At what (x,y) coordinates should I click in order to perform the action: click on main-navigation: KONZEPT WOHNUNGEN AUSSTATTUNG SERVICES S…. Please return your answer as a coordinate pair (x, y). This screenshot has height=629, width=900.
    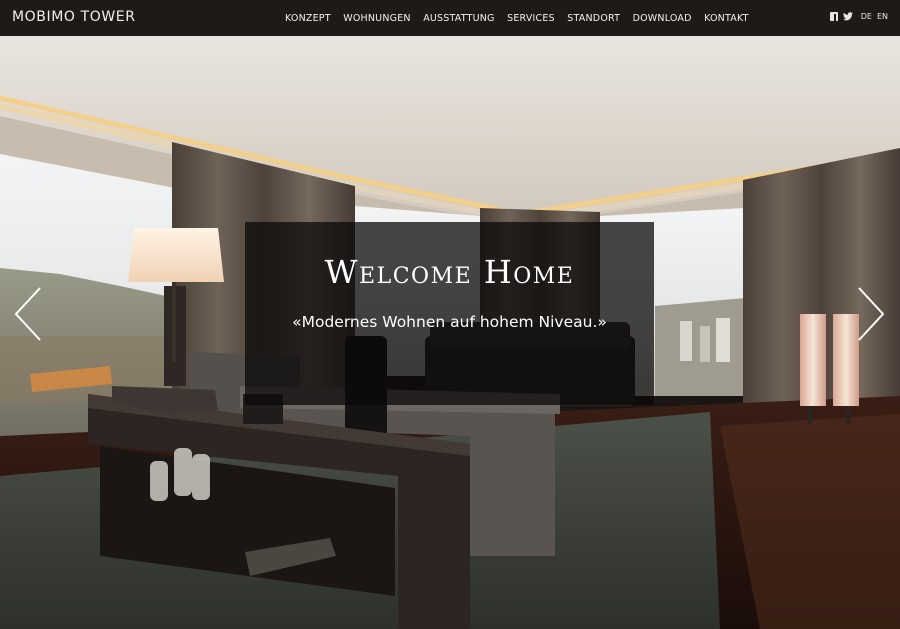
    Looking at the image, I should click on (523, 18).